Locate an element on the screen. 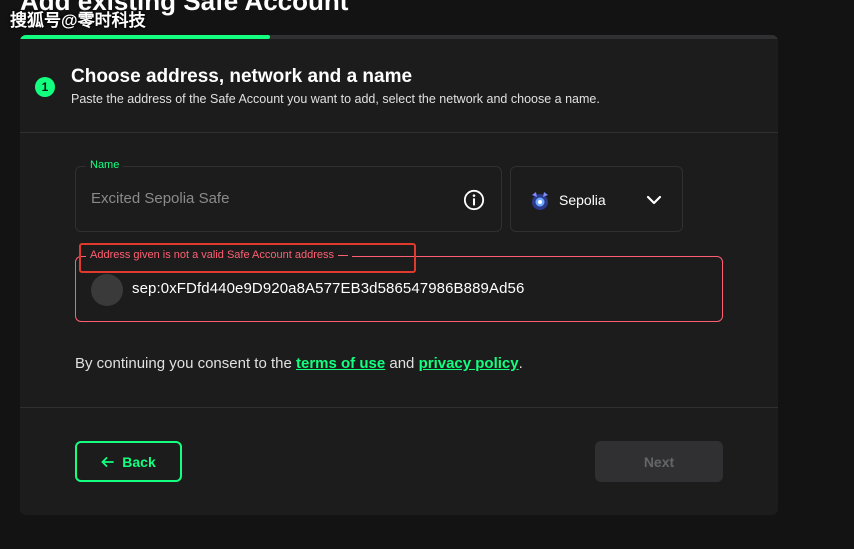 The height and width of the screenshot is (549, 854). network-name: Sepolia is located at coordinates (582, 200).